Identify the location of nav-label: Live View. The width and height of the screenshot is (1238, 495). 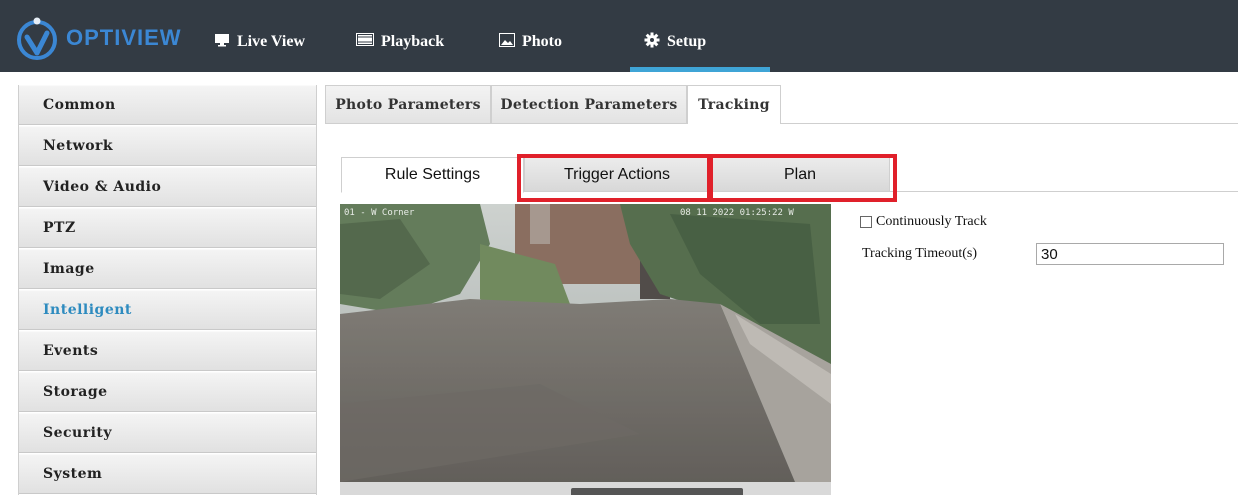
(271, 41).